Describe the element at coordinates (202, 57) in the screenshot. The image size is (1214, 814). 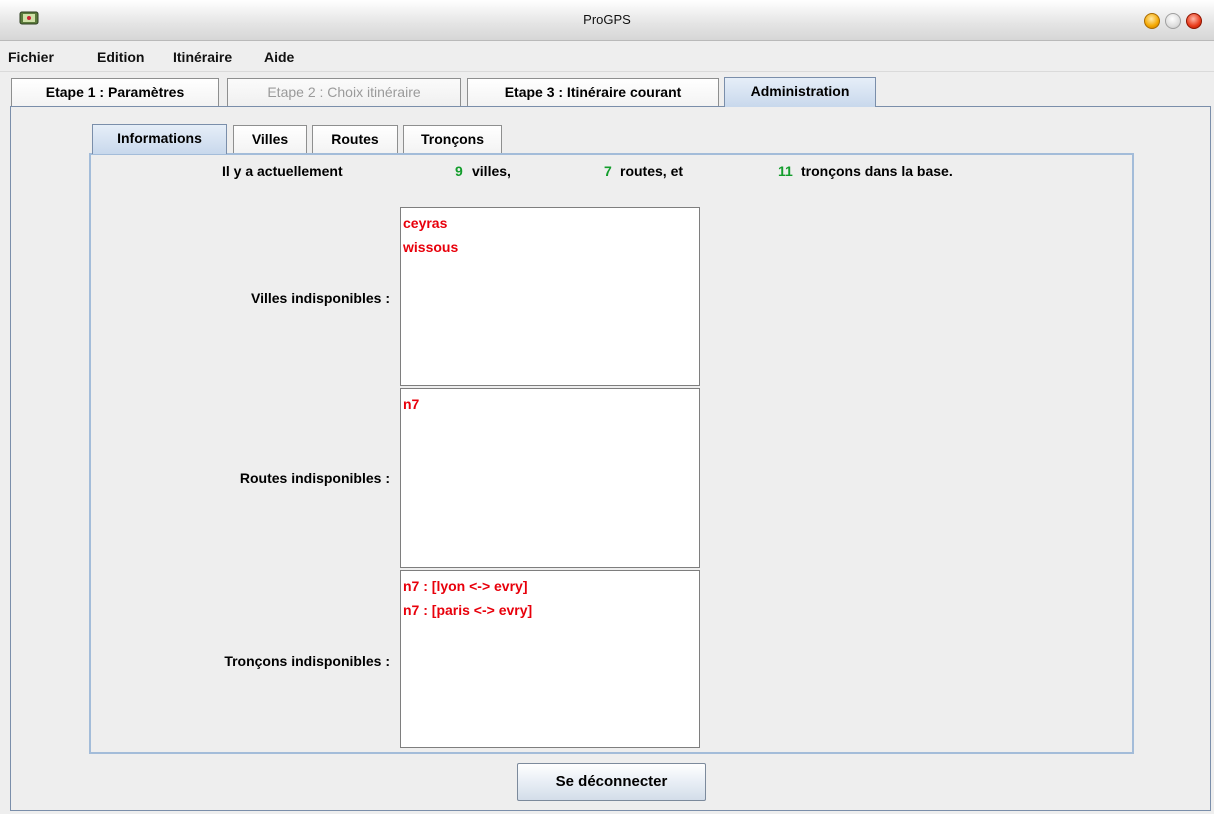
I see `menu-itineraire: Itinéraire` at that location.